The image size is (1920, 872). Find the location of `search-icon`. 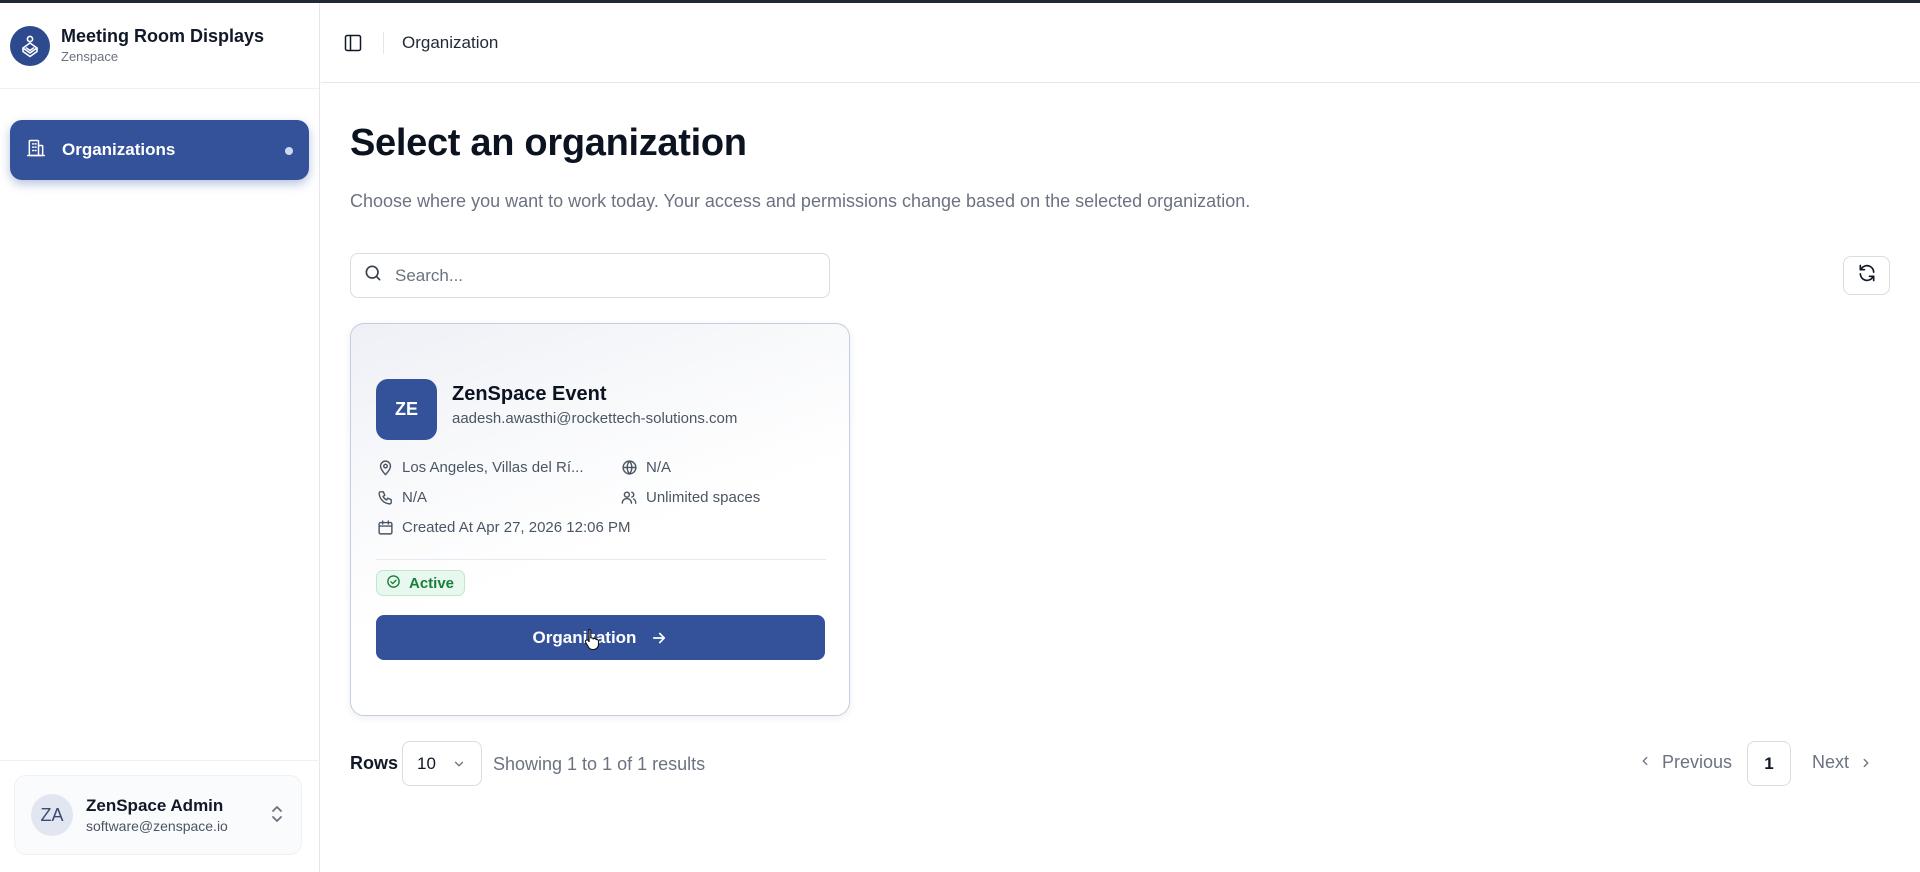

search-icon is located at coordinates (373, 275).